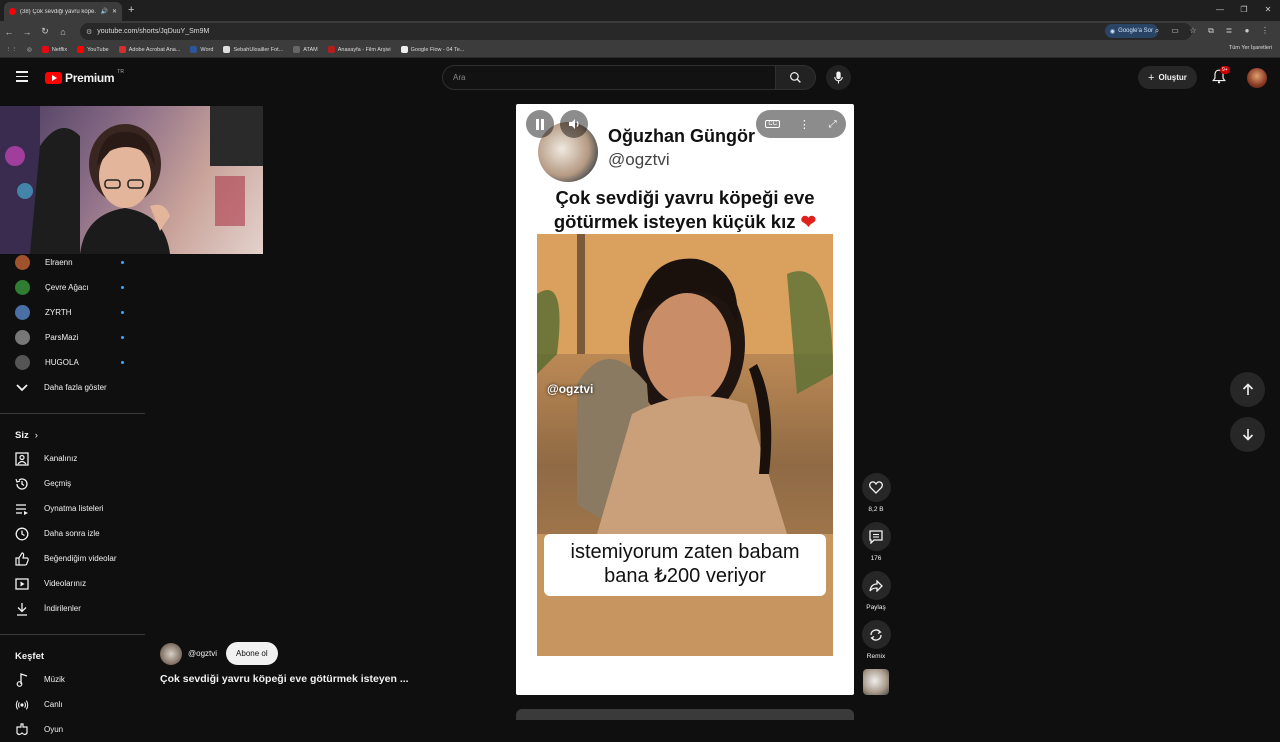 Image resolution: width=1280 pixels, height=742 pixels. I want to click on region-code: TR, so click(120, 72).